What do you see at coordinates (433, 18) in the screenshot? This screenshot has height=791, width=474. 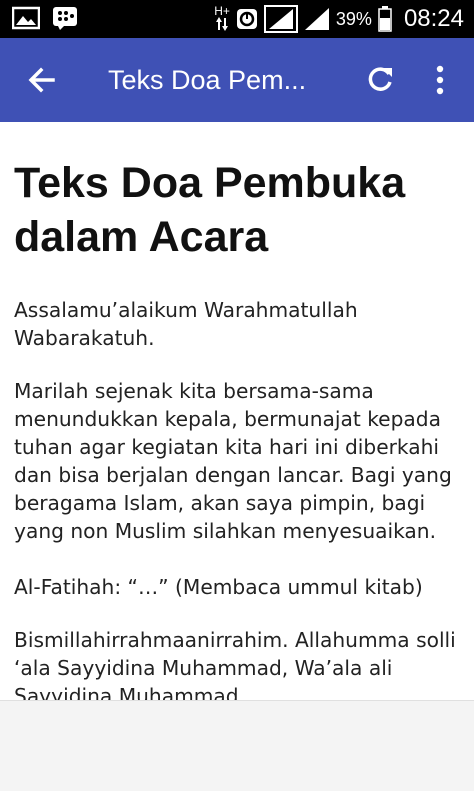 I see `clock: 08:24` at bounding box center [433, 18].